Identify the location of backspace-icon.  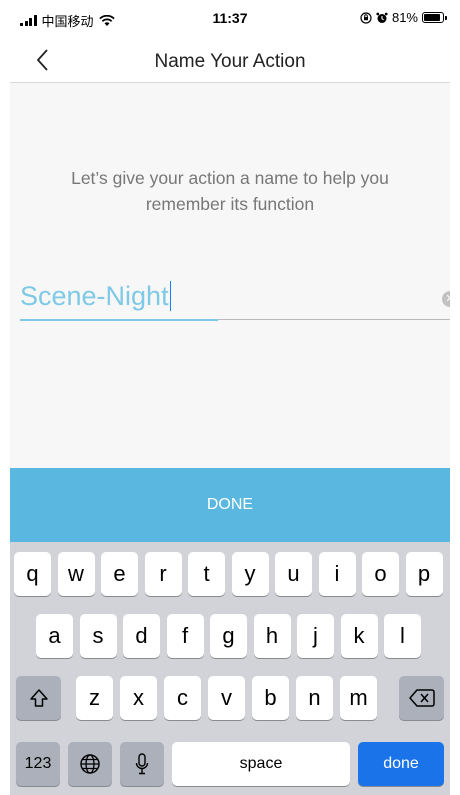
(421, 698).